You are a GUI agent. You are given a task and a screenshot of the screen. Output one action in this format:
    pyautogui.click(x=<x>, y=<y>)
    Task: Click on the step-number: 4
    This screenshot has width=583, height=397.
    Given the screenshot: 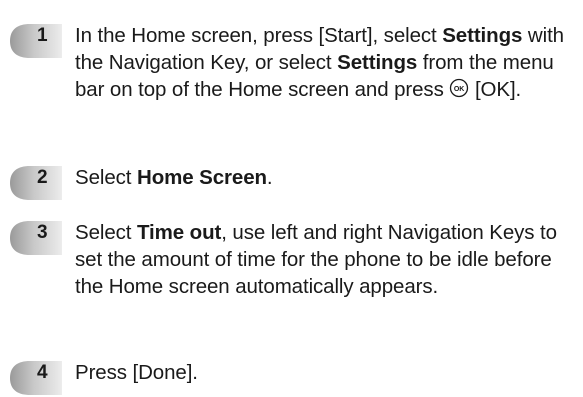 What is the action you would take?
    pyautogui.click(x=42, y=372)
    